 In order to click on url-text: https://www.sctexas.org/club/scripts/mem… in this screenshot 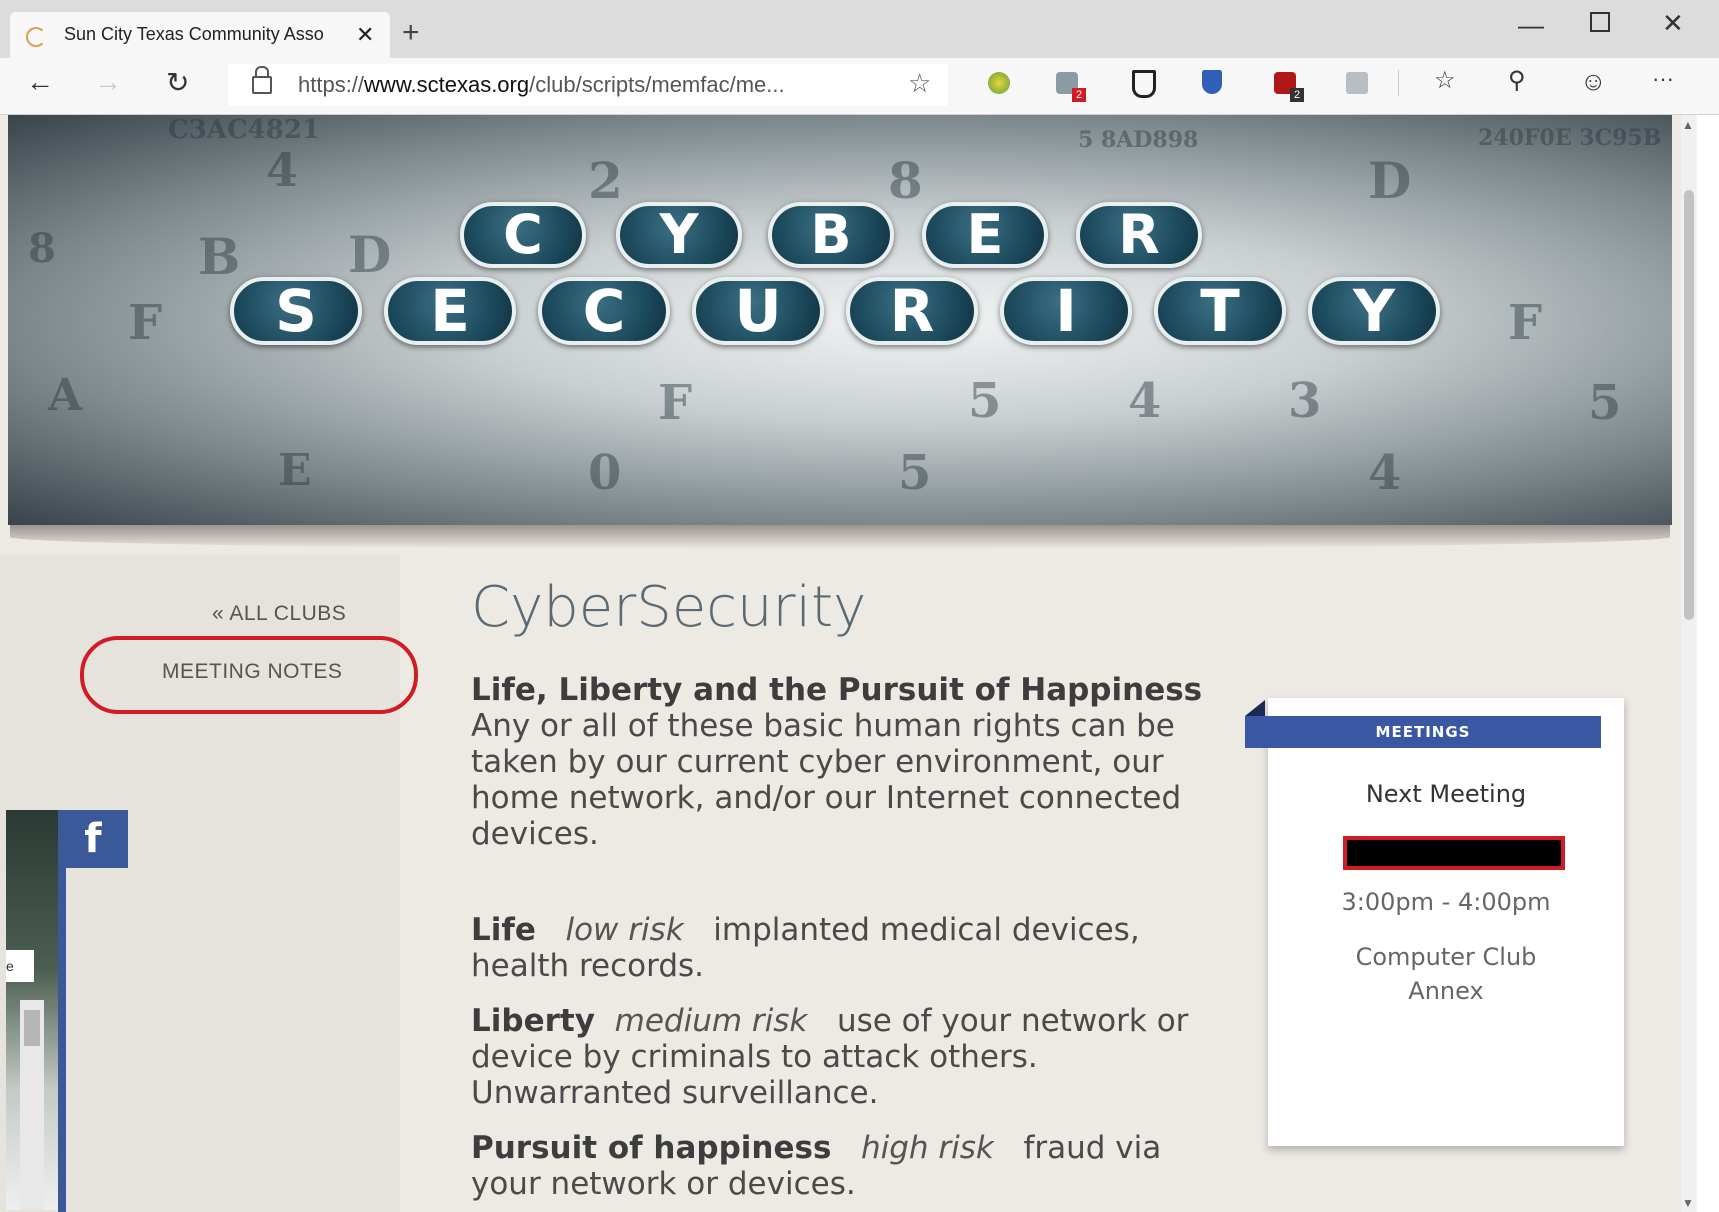, I will do `click(541, 85)`.